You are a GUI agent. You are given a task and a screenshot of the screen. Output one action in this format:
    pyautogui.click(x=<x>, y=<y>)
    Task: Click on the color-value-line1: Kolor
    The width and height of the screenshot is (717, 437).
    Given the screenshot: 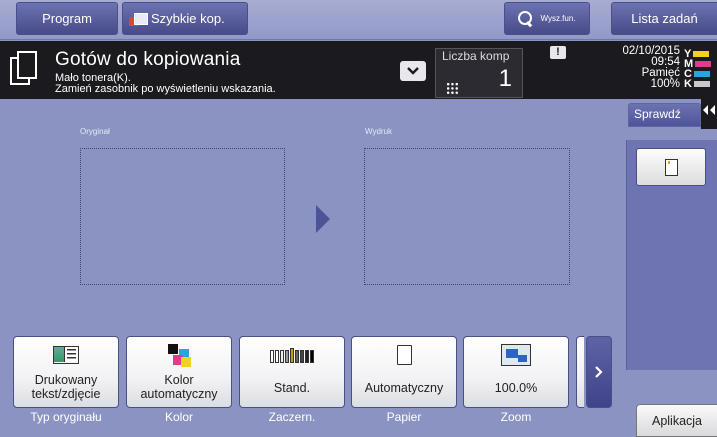 What is the action you would take?
    pyautogui.click(x=179, y=380)
    